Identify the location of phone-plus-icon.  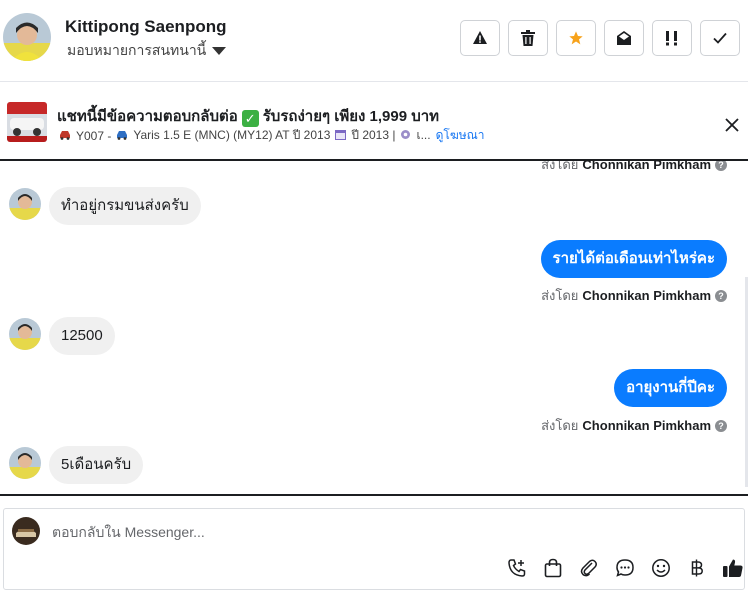
(517, 568).